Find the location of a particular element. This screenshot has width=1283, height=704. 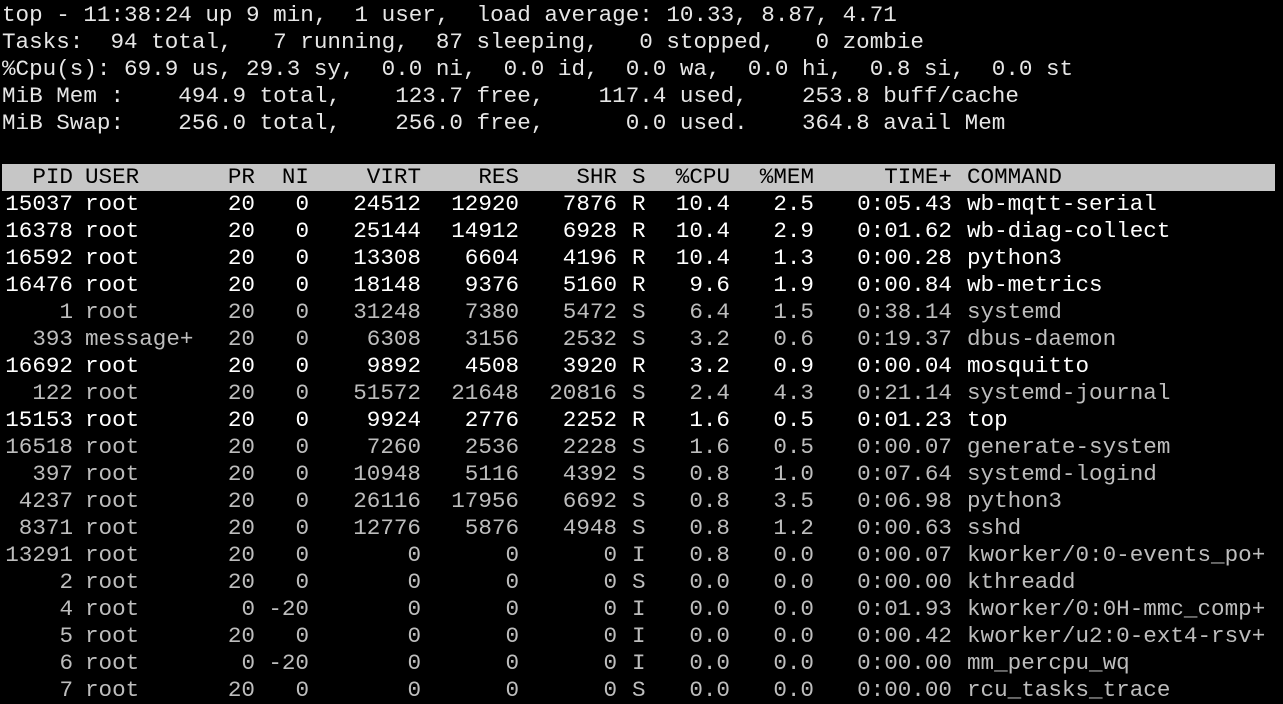

process-time: 0:00.00 is located at coordinates (904, 663).